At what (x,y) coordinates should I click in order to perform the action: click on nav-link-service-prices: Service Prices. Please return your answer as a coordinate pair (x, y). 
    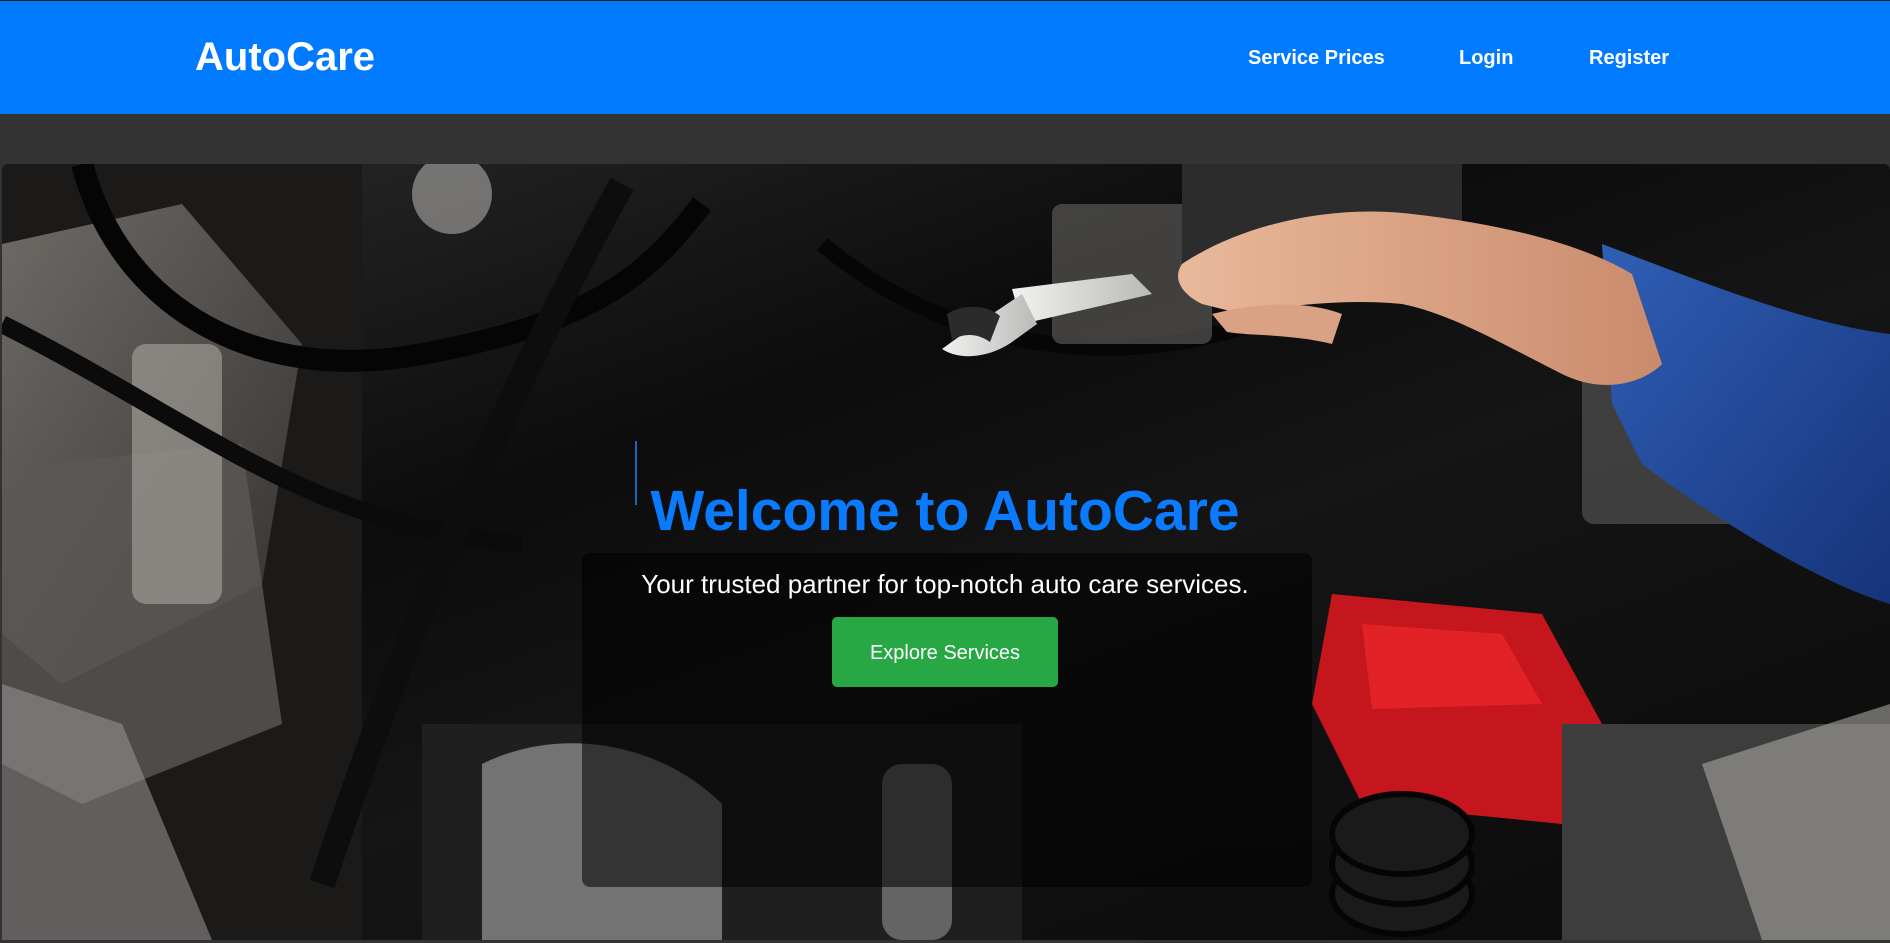
    Looking at the image, I should click on (1316, 58).